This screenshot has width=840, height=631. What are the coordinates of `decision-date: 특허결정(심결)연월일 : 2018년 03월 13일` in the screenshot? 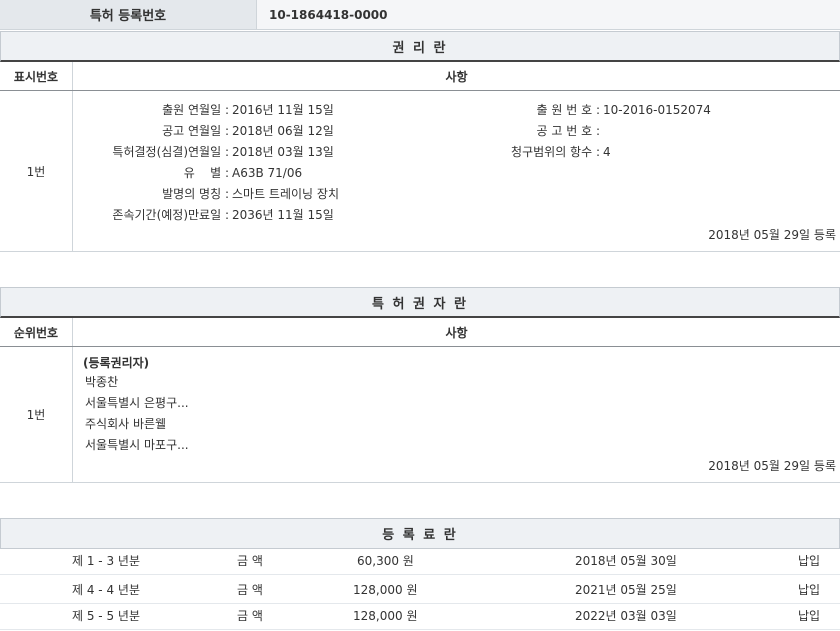 It's located at (203, 151).